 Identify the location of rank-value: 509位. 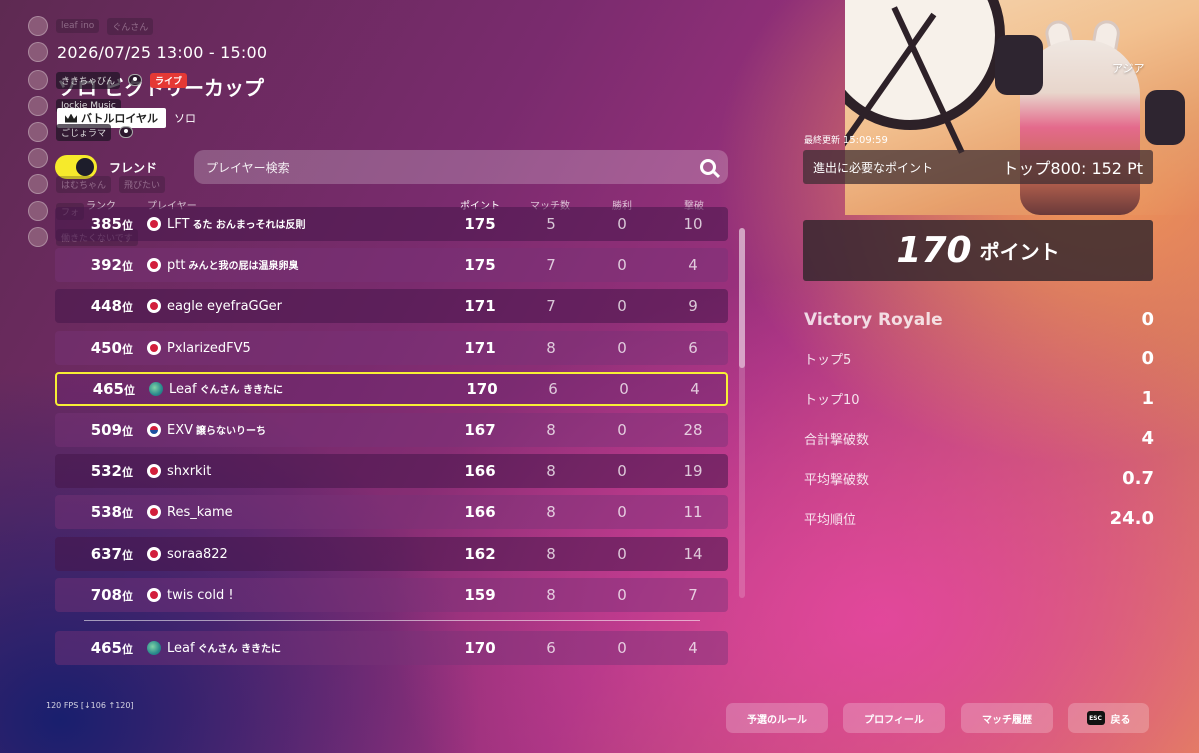
(99, 430).